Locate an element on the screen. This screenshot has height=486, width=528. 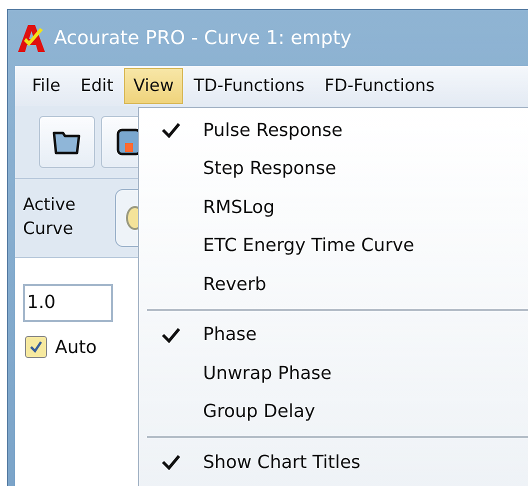
menu-item: FD-Functions is located at coordinates (380, 86).